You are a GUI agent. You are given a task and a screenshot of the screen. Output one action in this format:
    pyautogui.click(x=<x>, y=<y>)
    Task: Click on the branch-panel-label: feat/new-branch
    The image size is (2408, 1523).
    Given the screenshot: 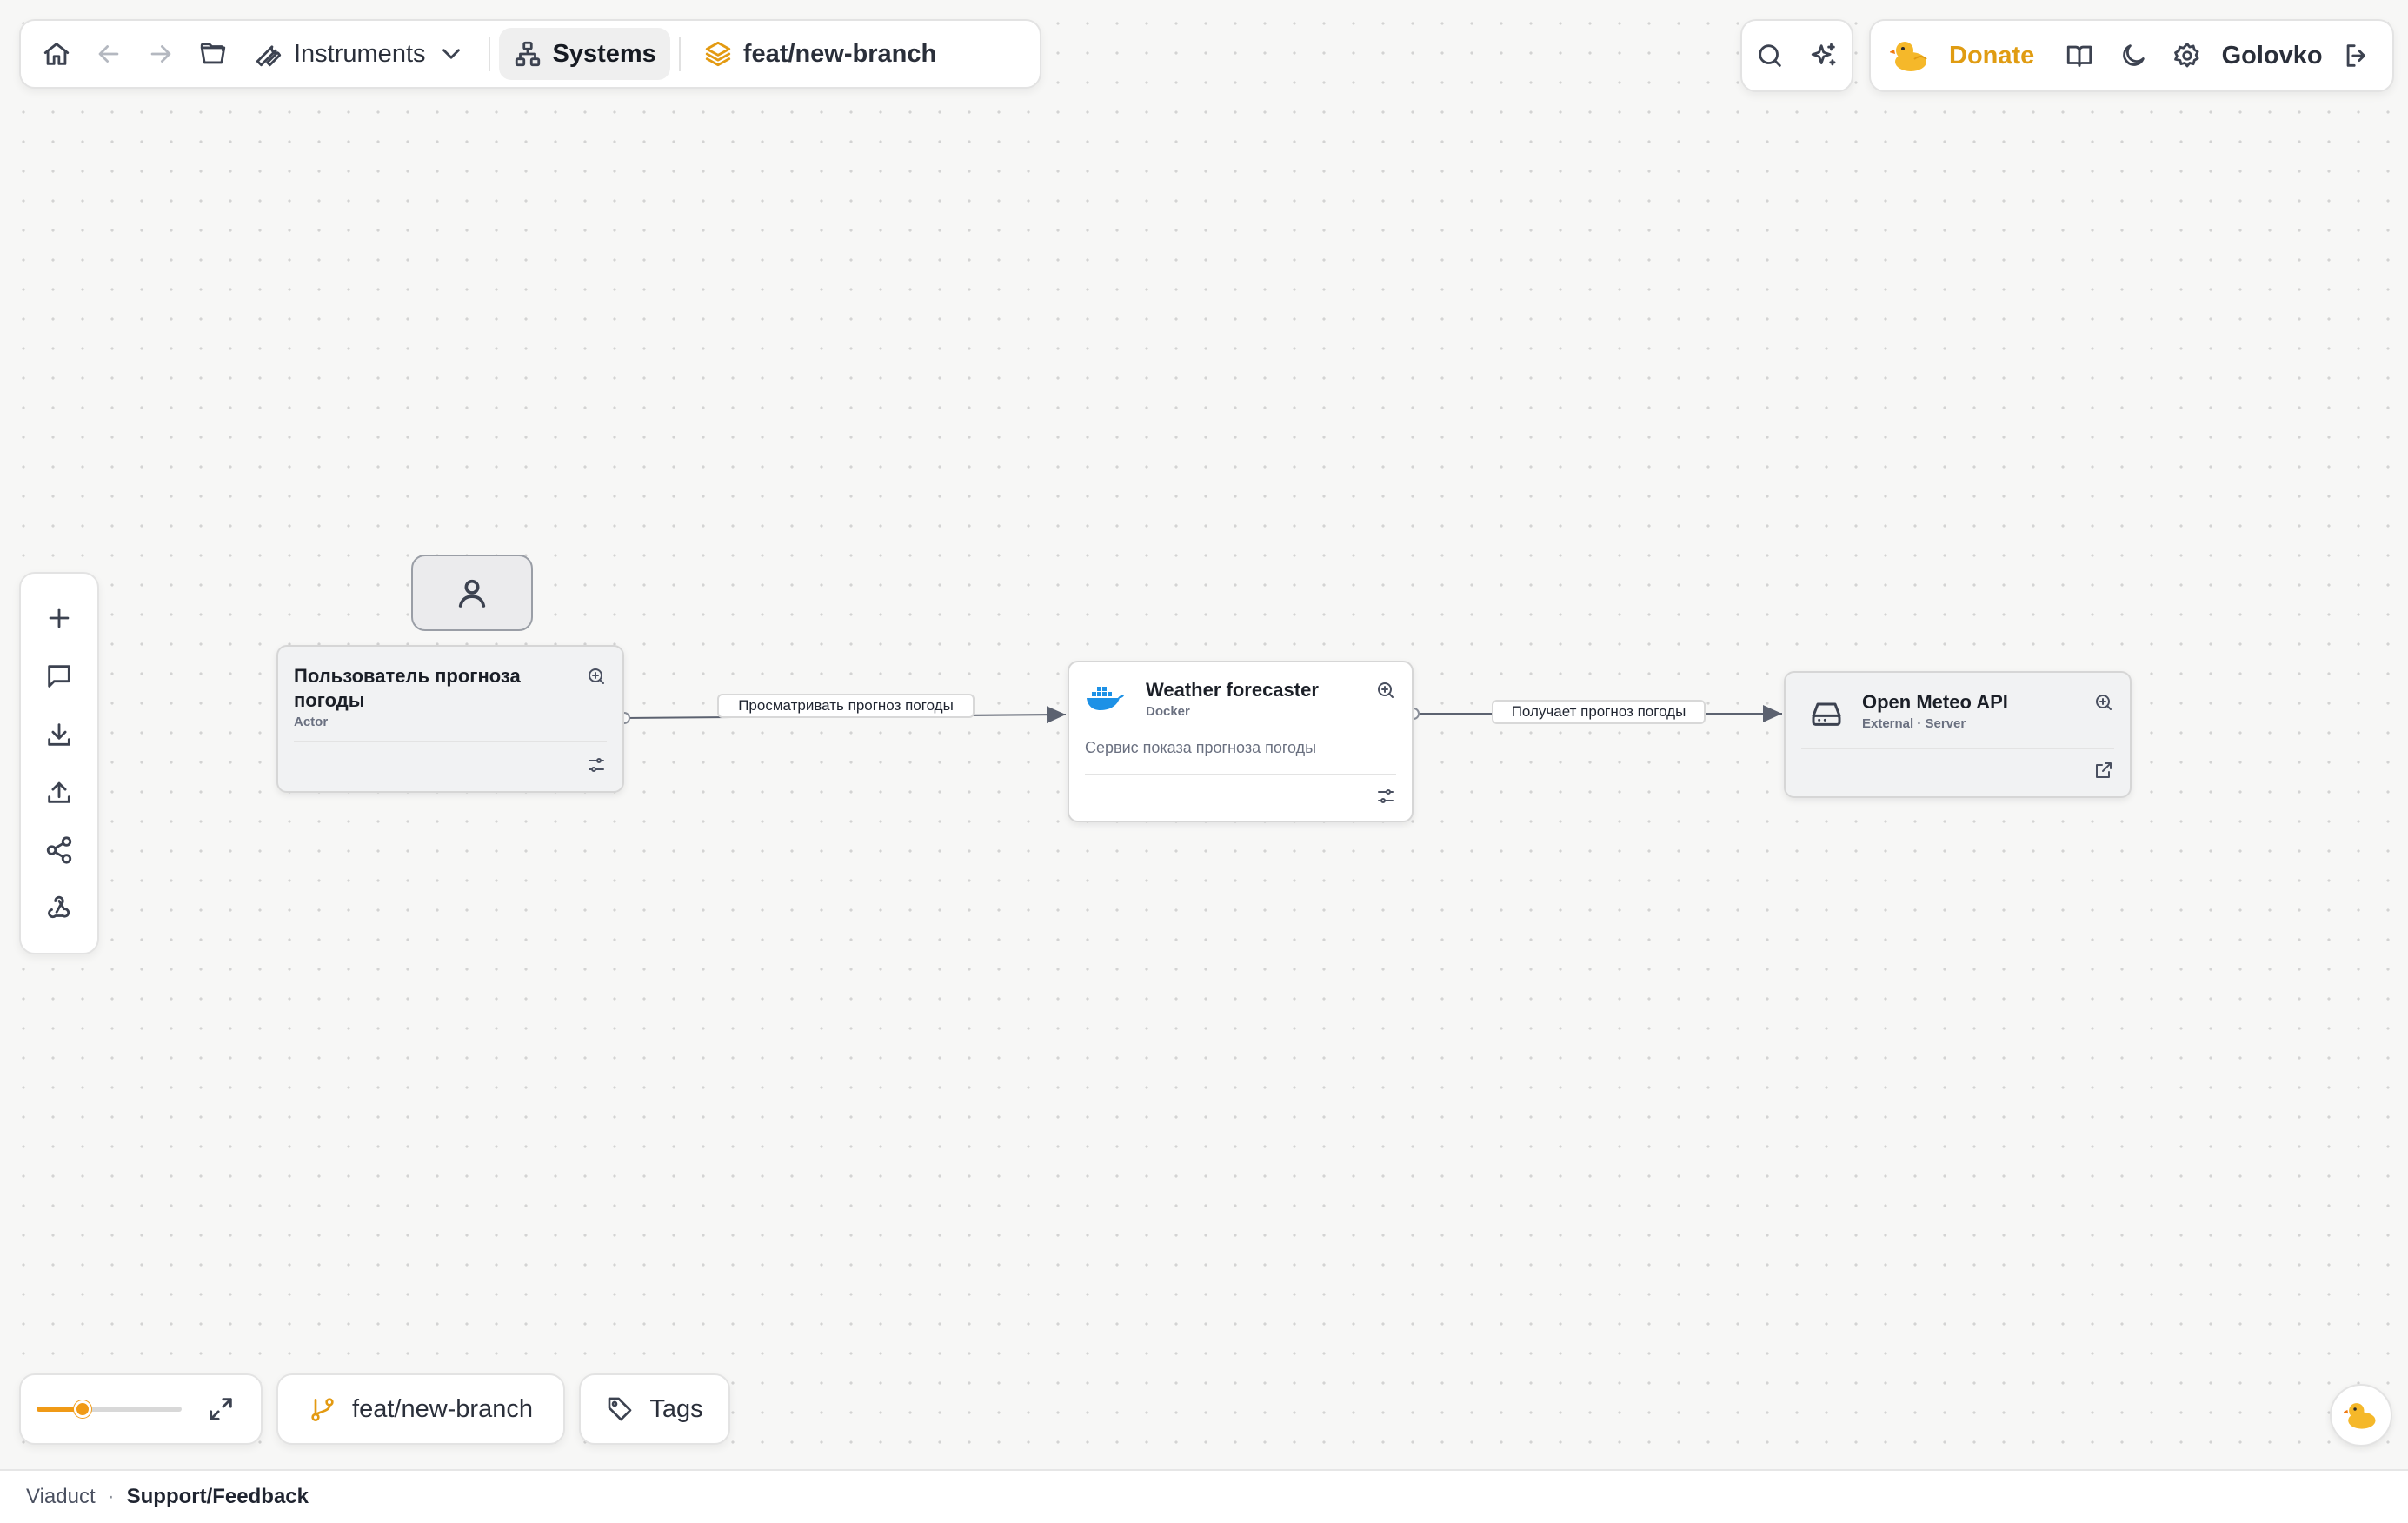 What is the action you would take?
    pyautogui.click(x=443, y=1408)
    